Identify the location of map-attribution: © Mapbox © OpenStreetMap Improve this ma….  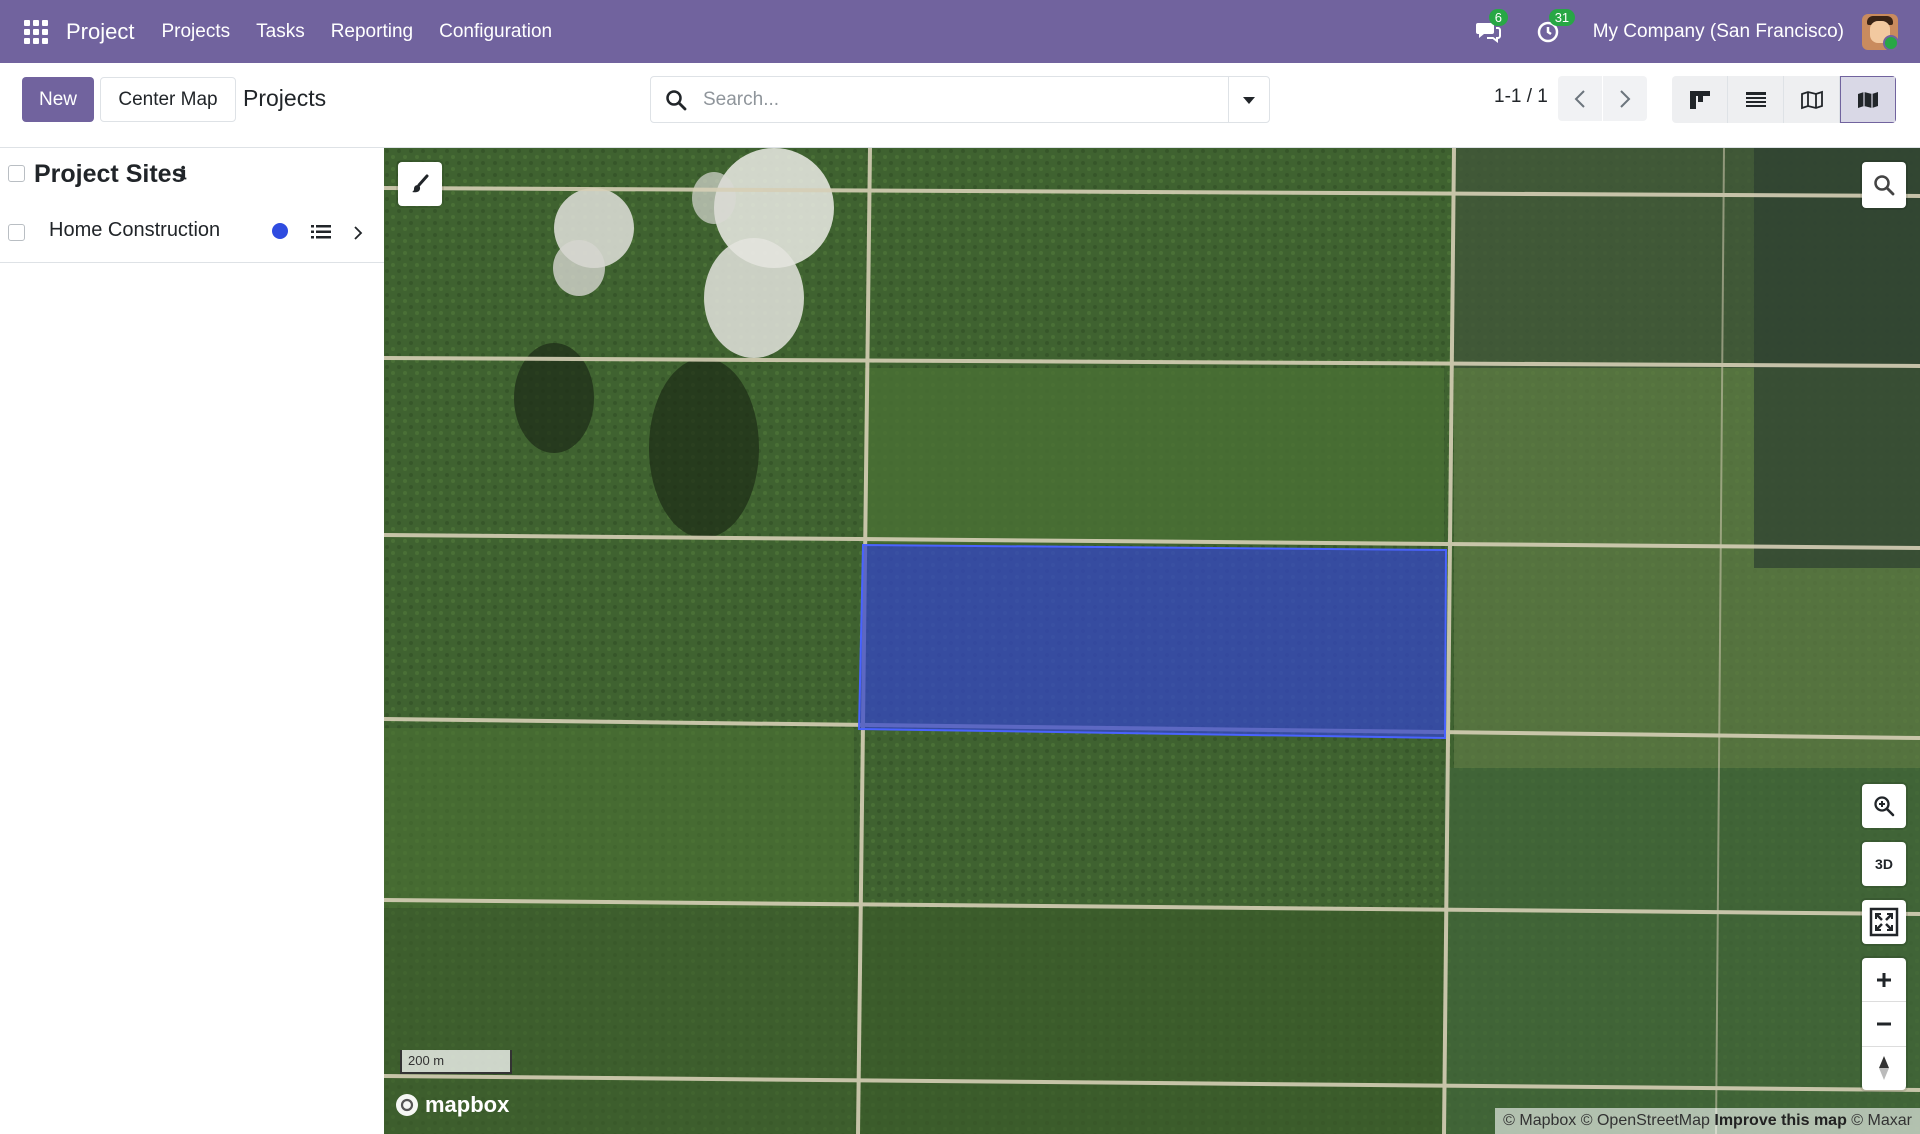
(1707, 1121).